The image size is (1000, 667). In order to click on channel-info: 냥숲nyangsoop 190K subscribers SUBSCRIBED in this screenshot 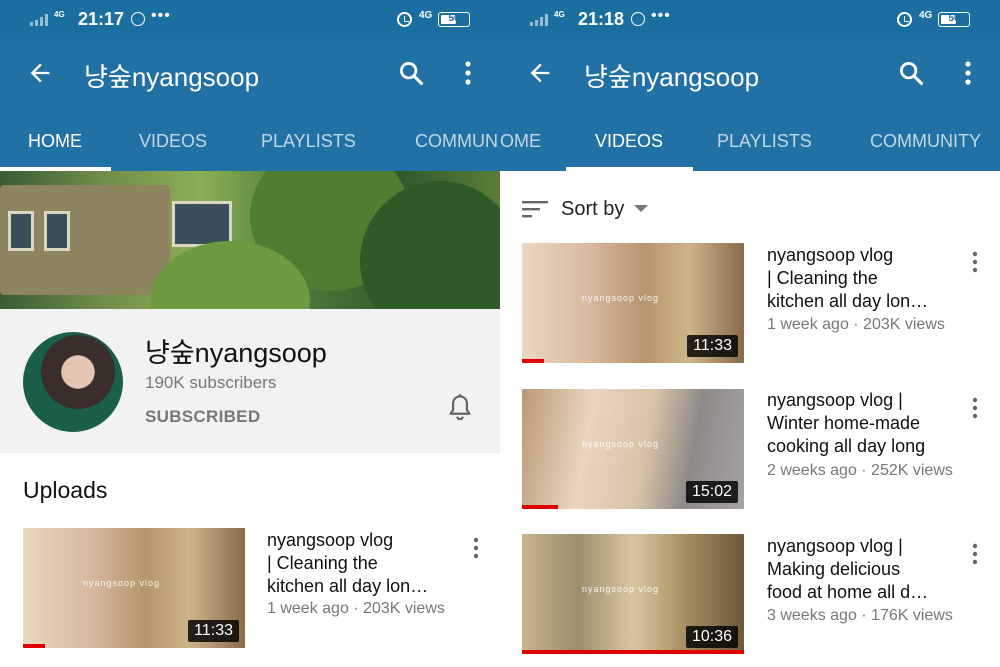, I will do `click(250, 381)`.